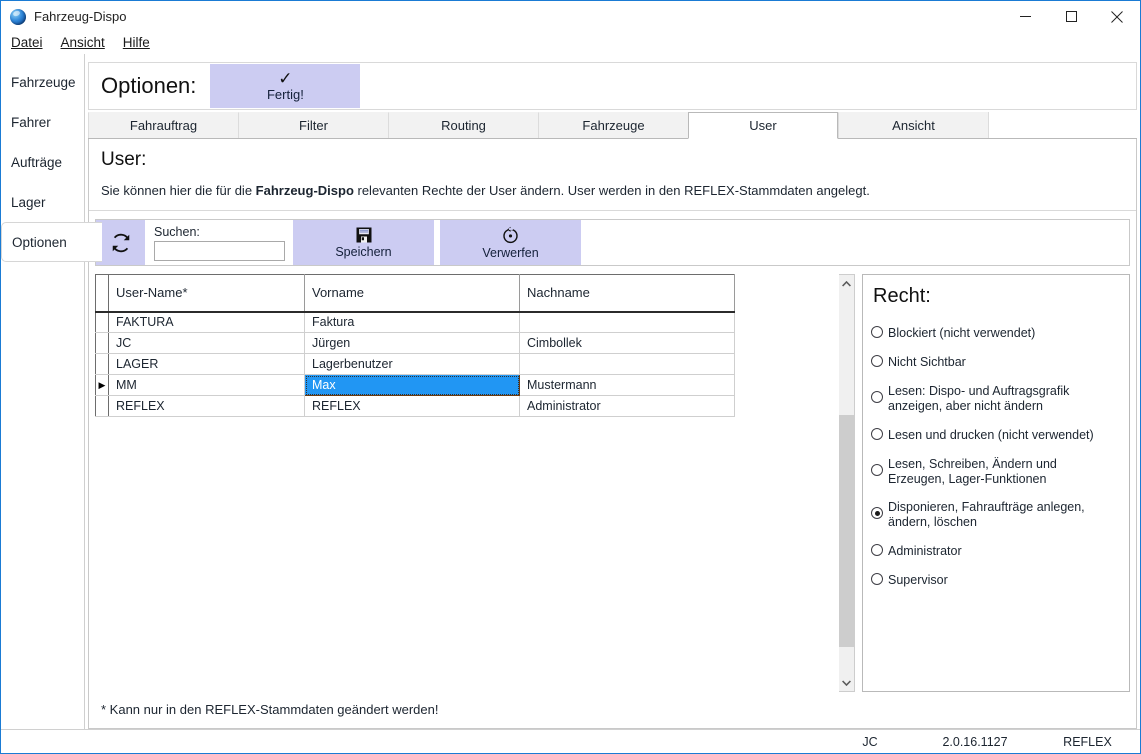 Image resolution: width=1141 pixels, height=754 pixels. Describe the element at coordinates (285, 94) in the screenshot. I see `fertig-button-label: Fertig!` at that location.